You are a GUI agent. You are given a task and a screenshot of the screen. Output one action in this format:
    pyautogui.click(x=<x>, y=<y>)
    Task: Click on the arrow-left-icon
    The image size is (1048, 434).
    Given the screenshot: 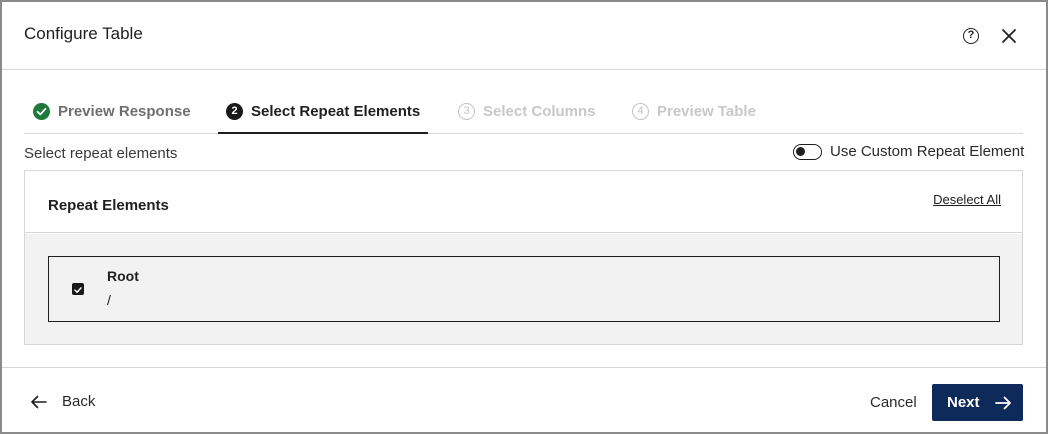 What is the action you would take?
    pyautogui.click(x=39, y=401)
    